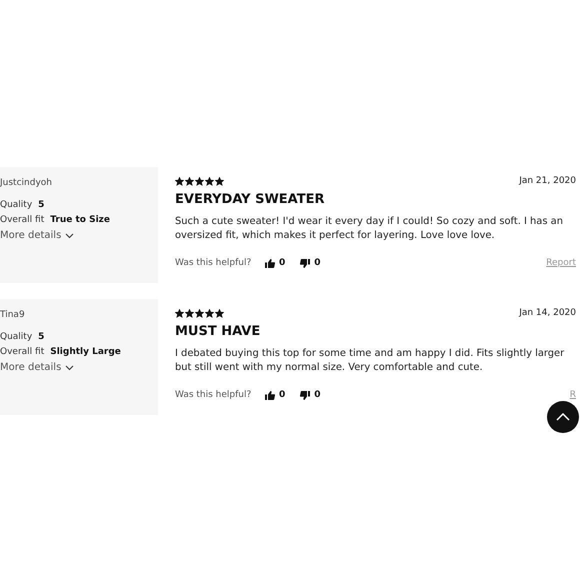  What do you see at coordinates (547, 313) in the screenshot?
I see `review-date: Jan 14, 2020` at bounding box center [547, 313].